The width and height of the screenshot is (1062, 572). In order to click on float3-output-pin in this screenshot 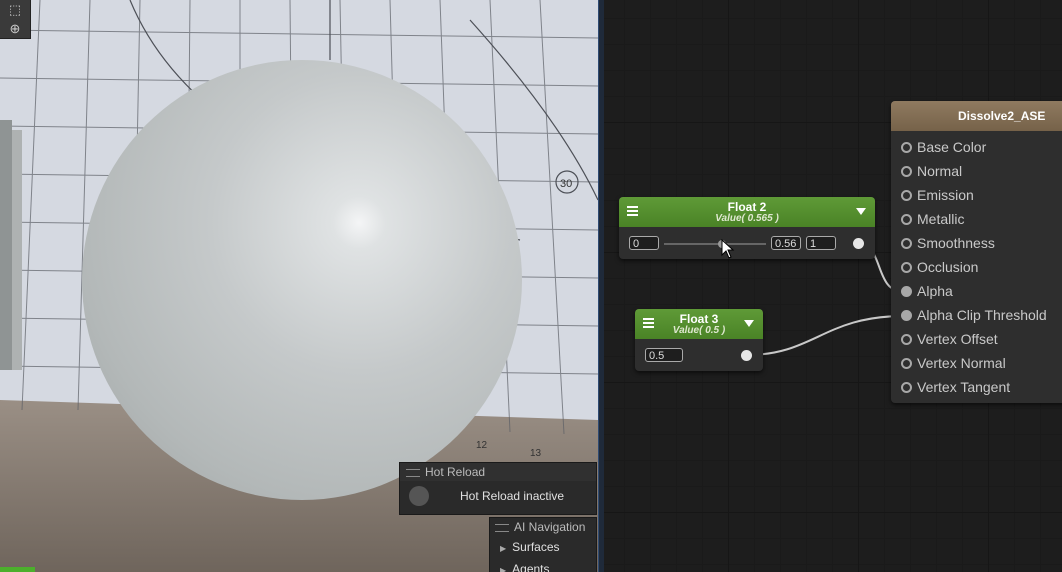, I will do `click(746, 355)`.